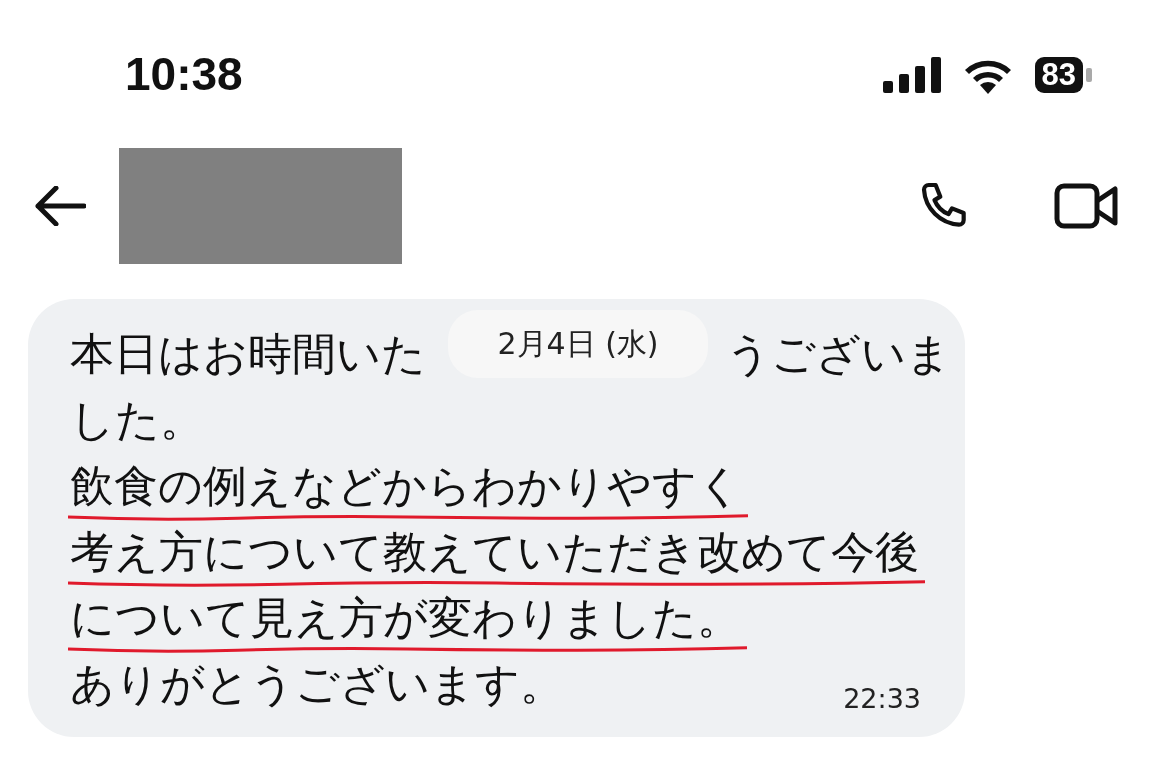  I want to click on date-chip: 2月4日 (水), so click(578, 344).